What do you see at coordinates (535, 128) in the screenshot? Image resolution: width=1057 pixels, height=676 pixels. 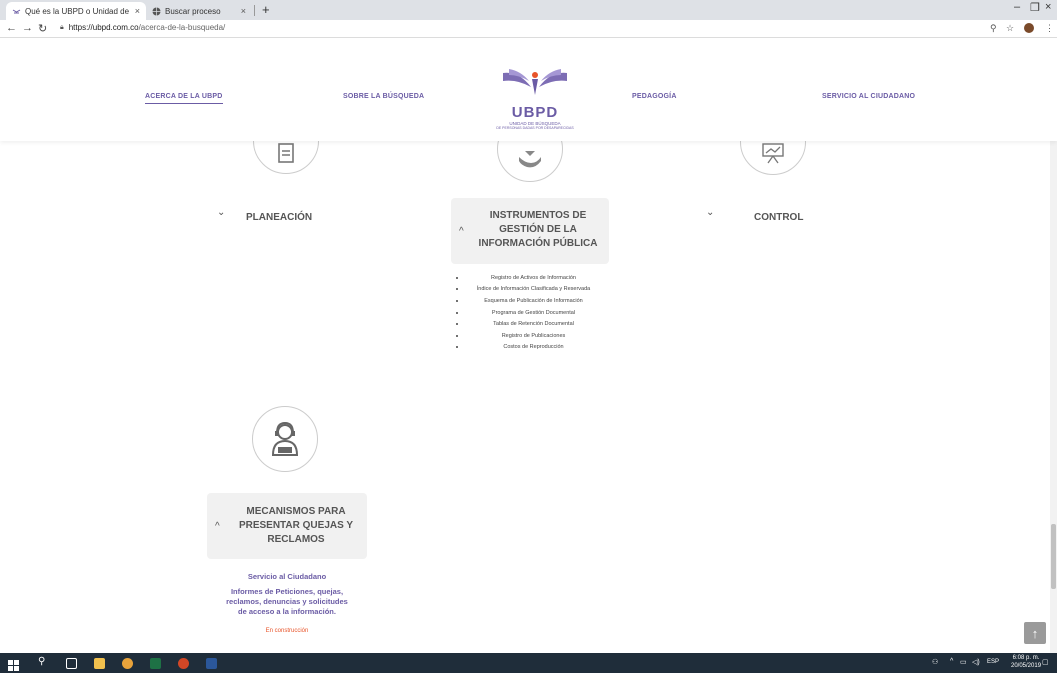 I see `logo-tagline: DE PERSONAS DADAS POR DESAPARECIDAS` at bounding box center [535, 128].